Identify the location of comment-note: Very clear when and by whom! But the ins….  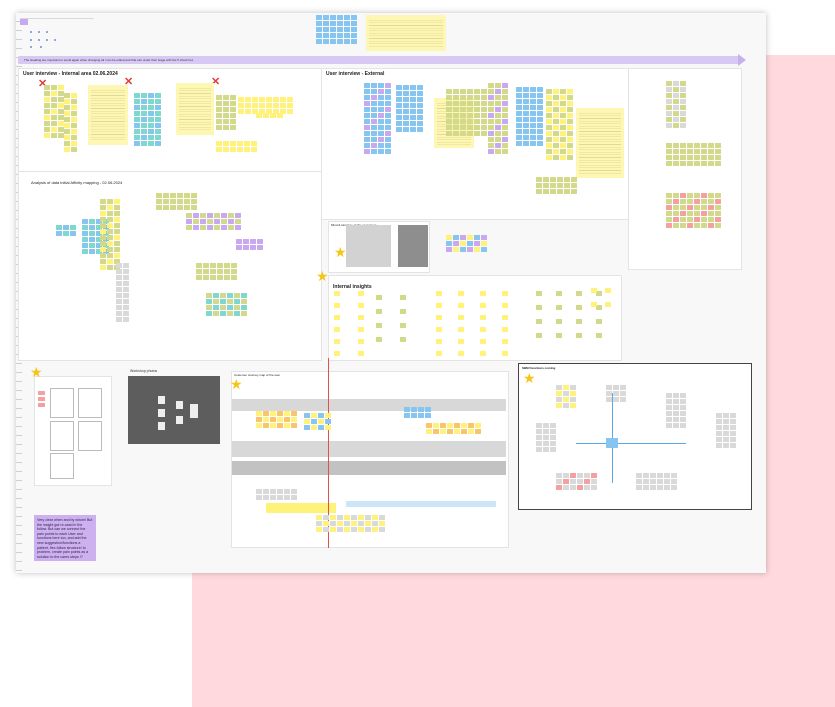
(65, 538).